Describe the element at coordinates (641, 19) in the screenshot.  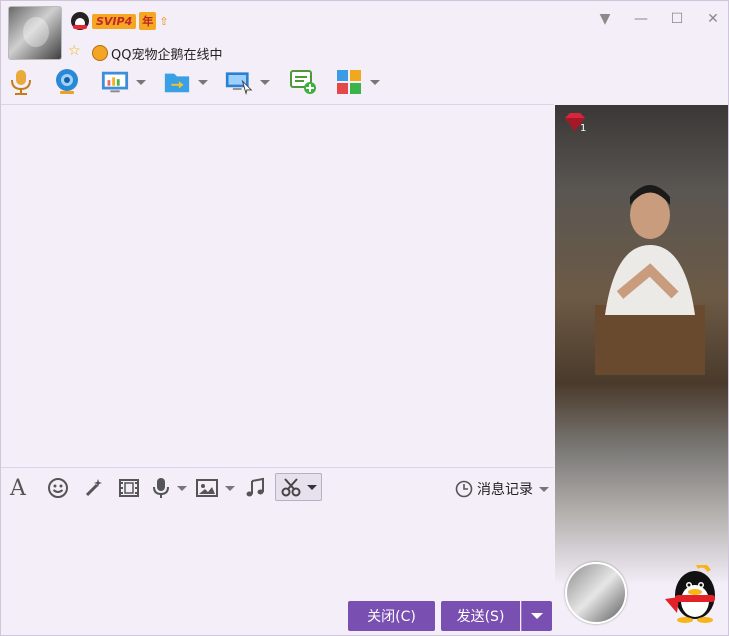
I see `minimize-icon: —` at that location.